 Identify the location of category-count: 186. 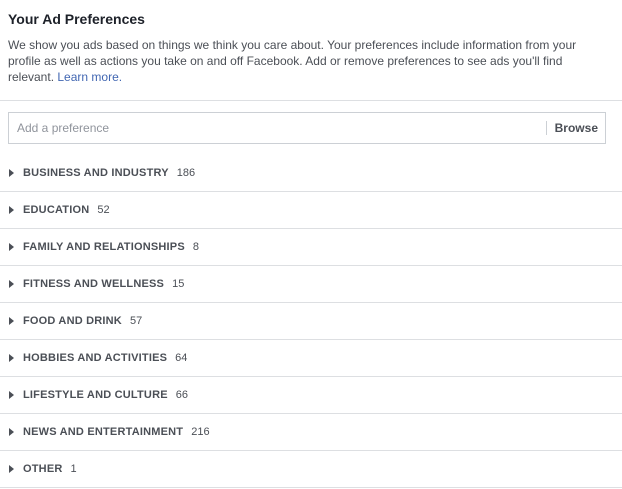
(186, 173).